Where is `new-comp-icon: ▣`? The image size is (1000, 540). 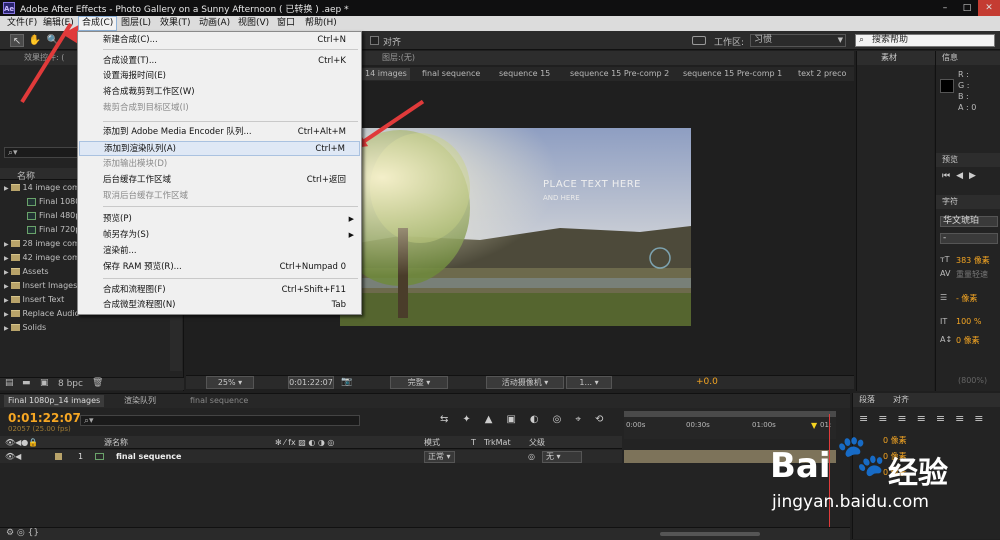
new-comp-icon: ▣ is located at coordinates (44, 383).